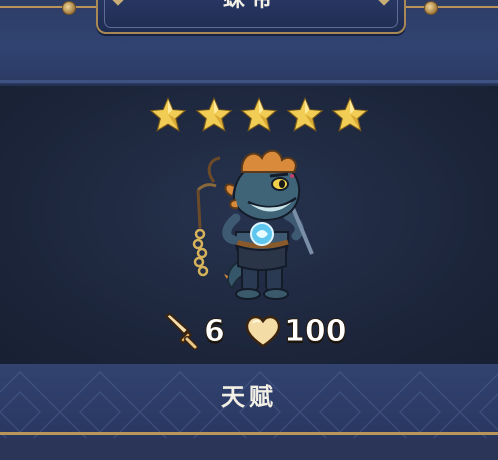  I want to click on rail-ornament-right, so click(431, 8).